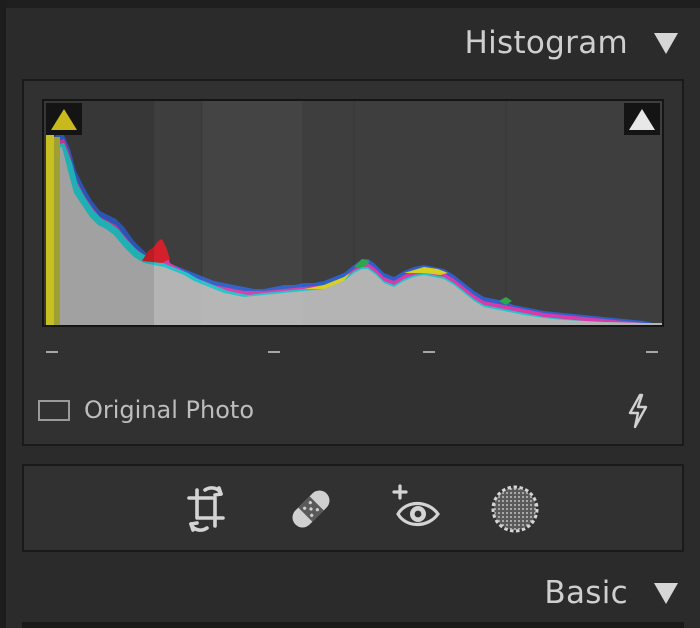  I want to click on crop-icon, so click(206, 509).